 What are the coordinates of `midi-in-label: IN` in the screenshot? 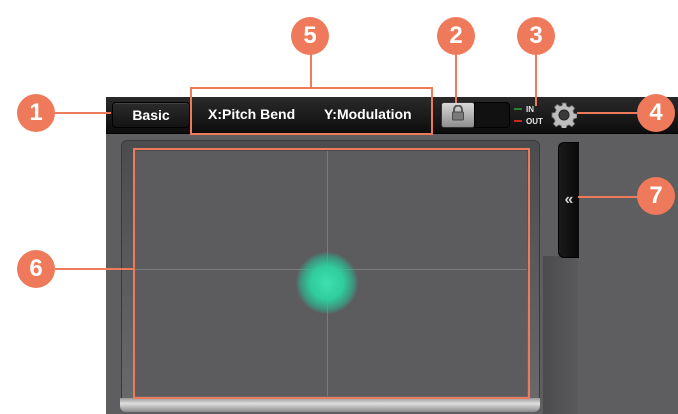 It's located at (530, 109).